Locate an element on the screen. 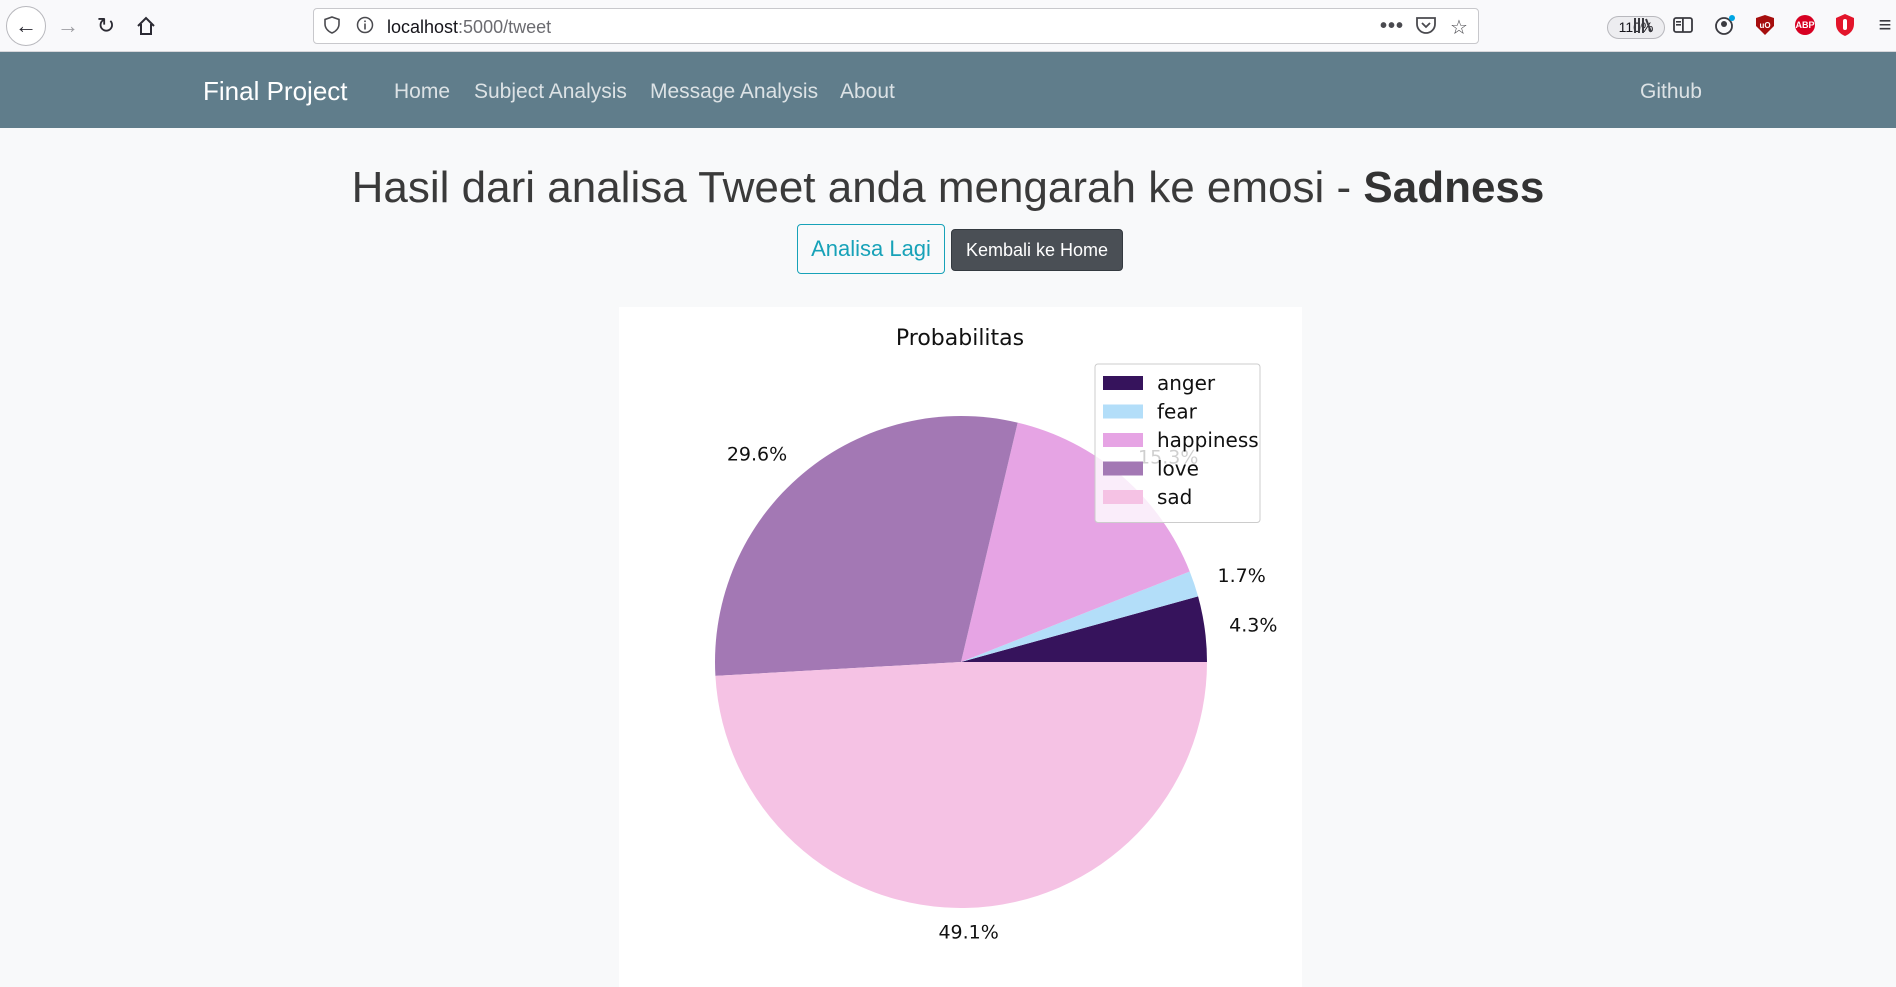  pie-label-anger: 4.3% is located at coordinates (1253, 626).